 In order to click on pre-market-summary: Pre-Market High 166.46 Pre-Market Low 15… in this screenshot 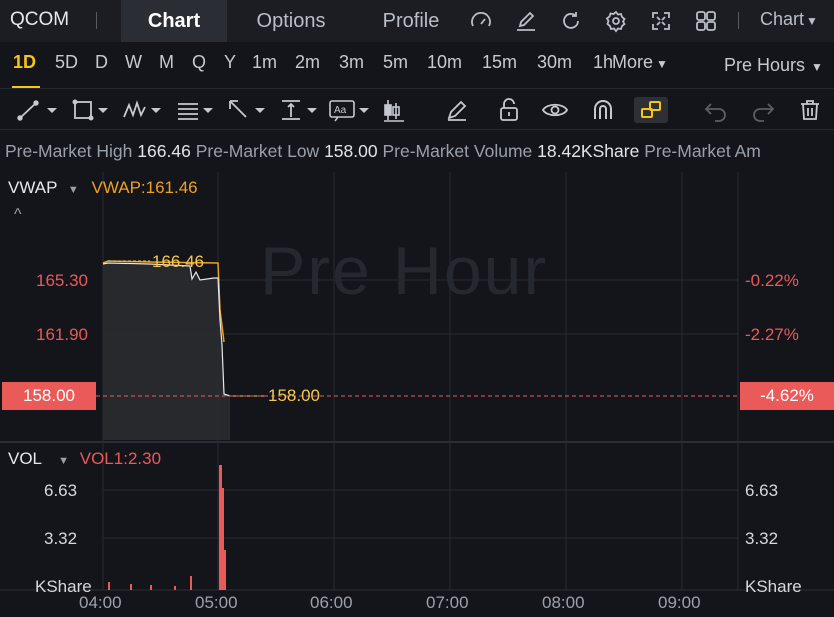, I will do `click(419, 151)`.